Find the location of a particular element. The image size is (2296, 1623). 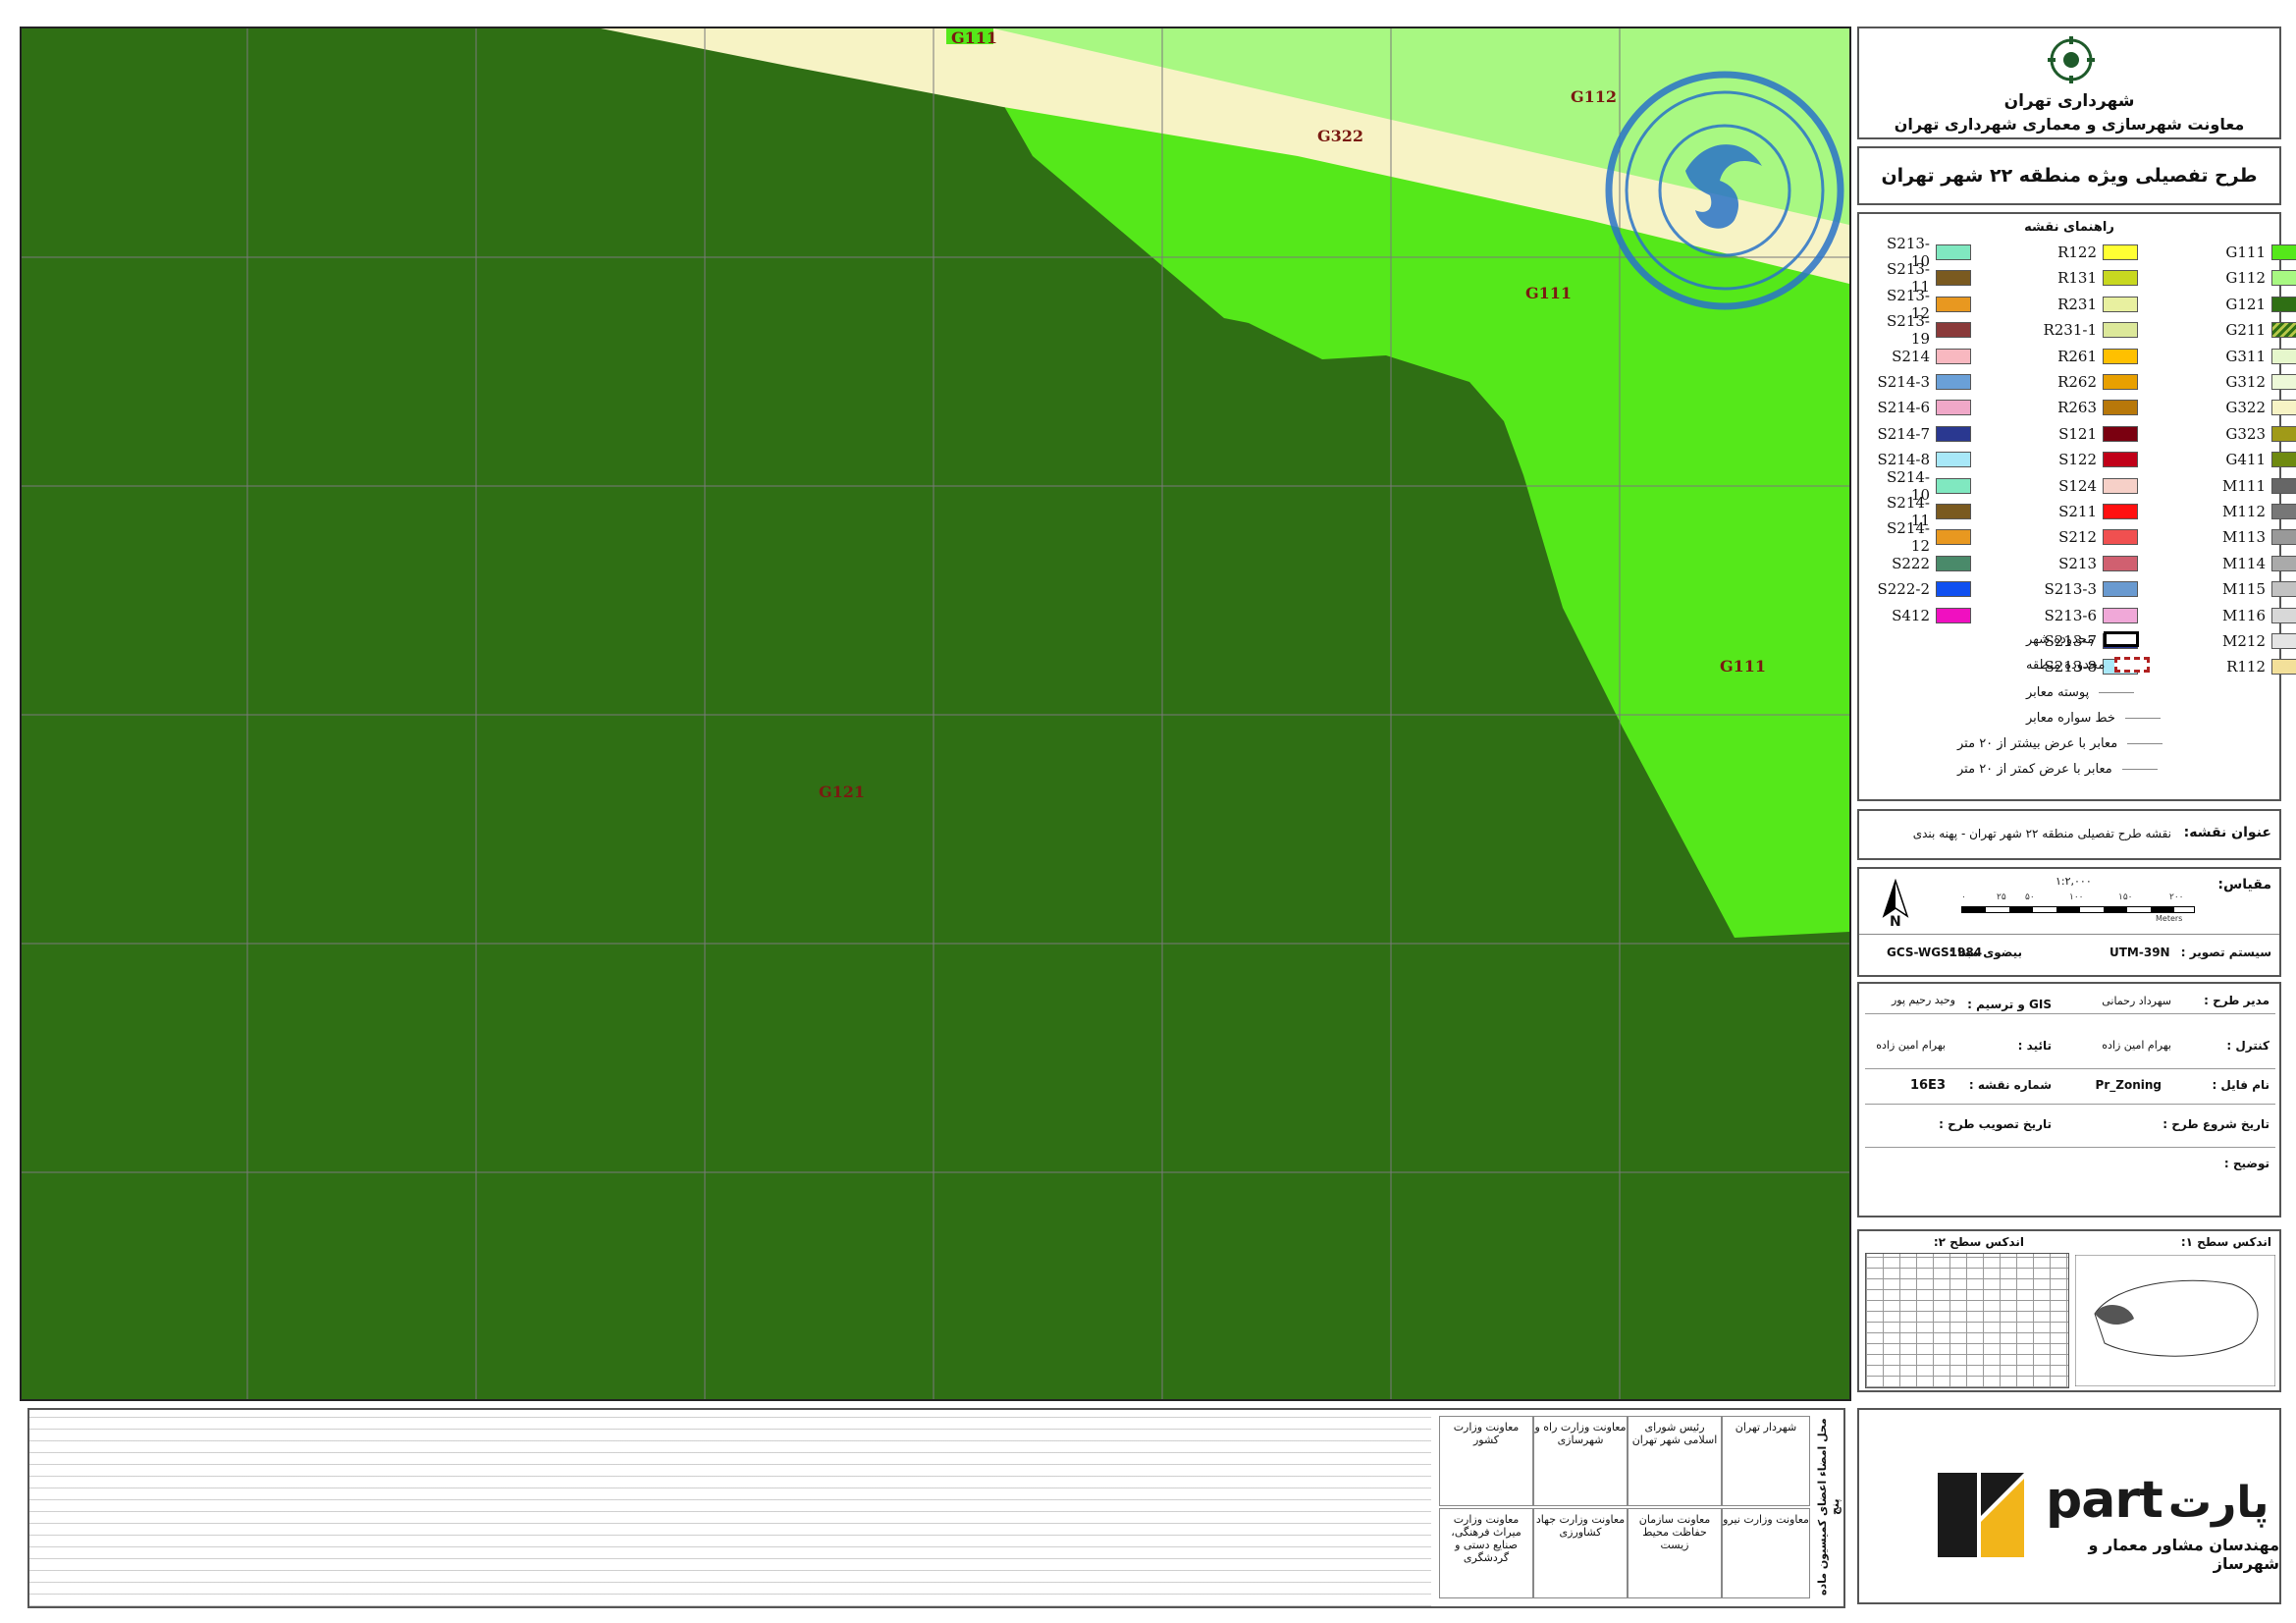

legend-row-g211: G211 is located at coordinates (2251, 330).